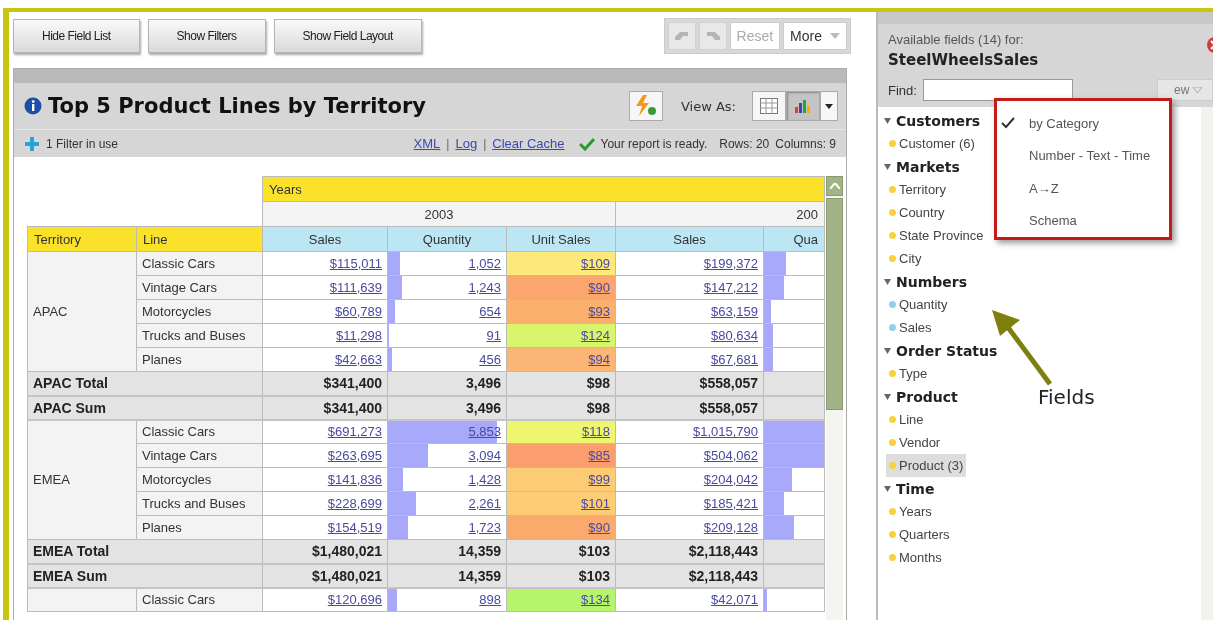  I want to click on column-header: Territory, so click(82, 239).